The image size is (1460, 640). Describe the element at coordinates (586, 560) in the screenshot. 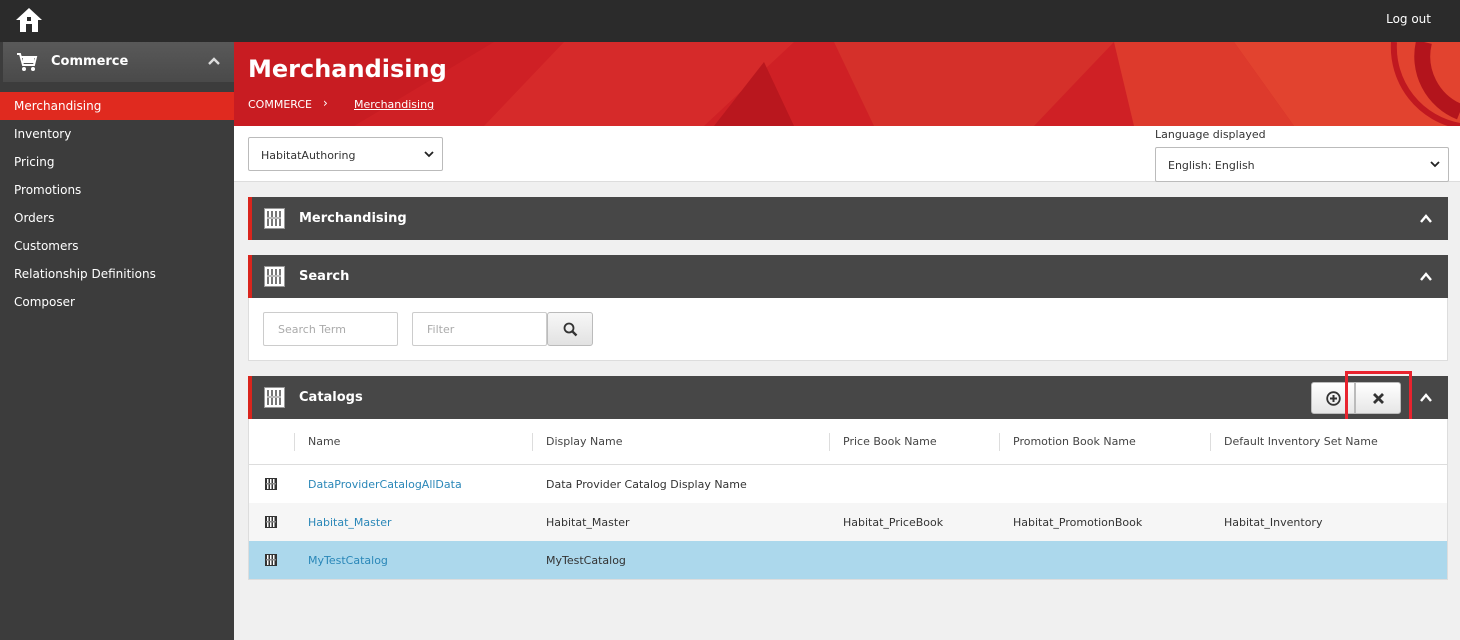

I see `row-display-name: MyTestCatalog` at that location.